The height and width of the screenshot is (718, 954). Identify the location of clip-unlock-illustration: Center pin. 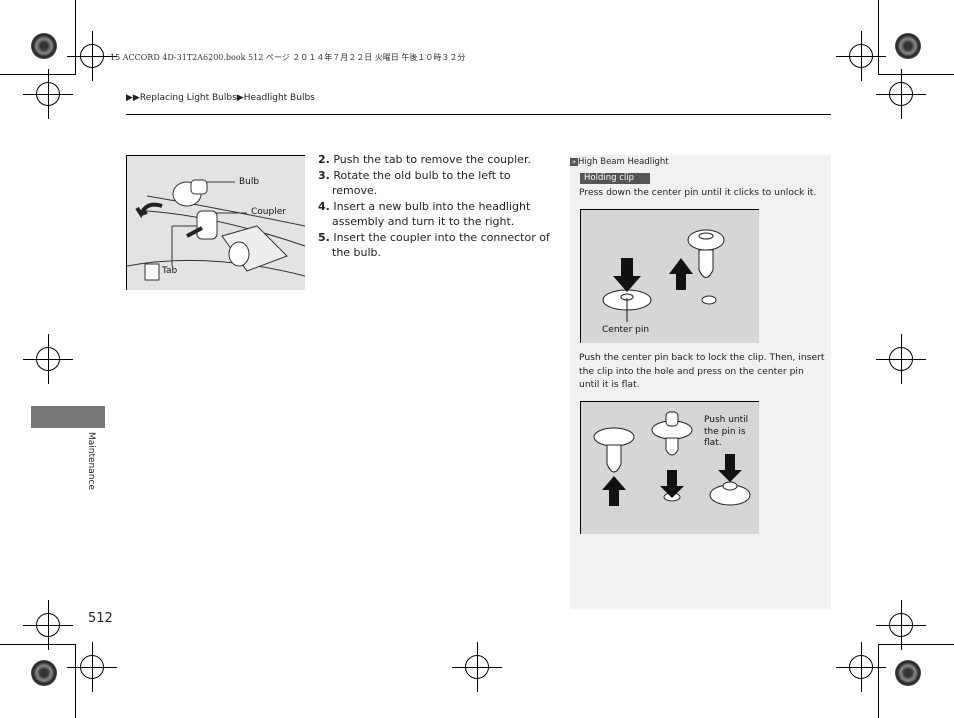
(669, 276).